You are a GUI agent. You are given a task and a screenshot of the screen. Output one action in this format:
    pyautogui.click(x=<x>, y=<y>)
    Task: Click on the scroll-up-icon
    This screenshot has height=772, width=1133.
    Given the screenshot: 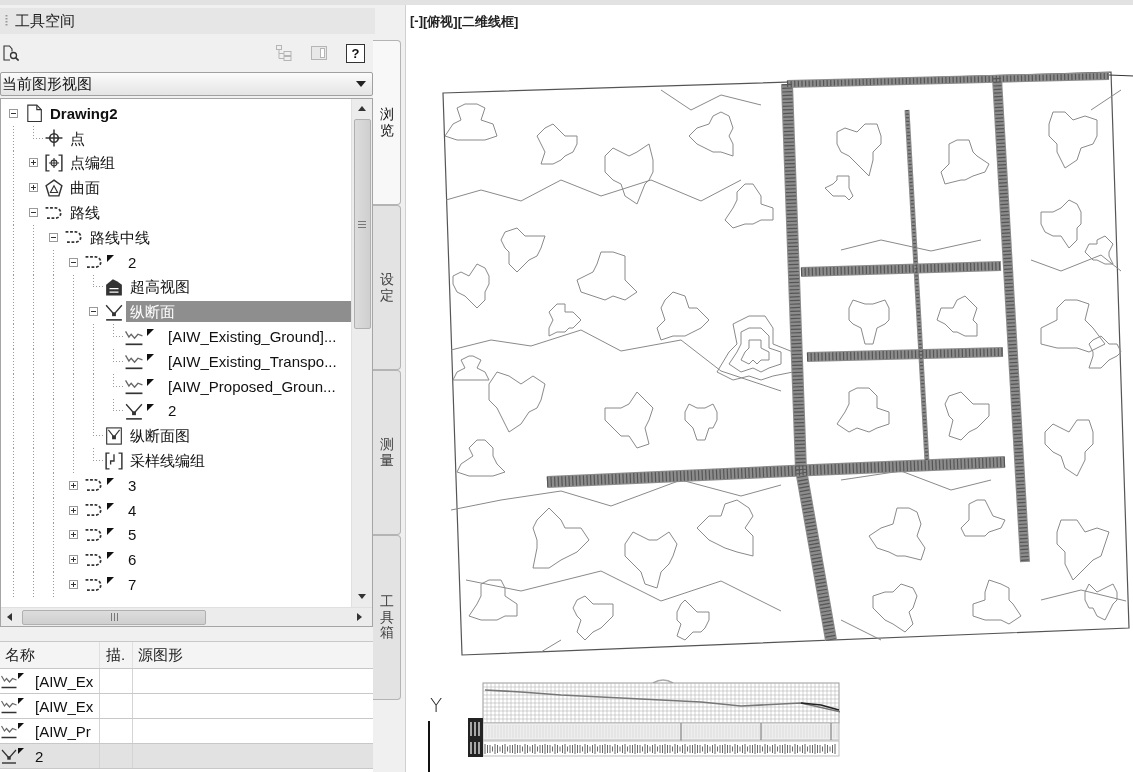 What is the action you would take?
    pyautogui.click(x=362, y=108)
    